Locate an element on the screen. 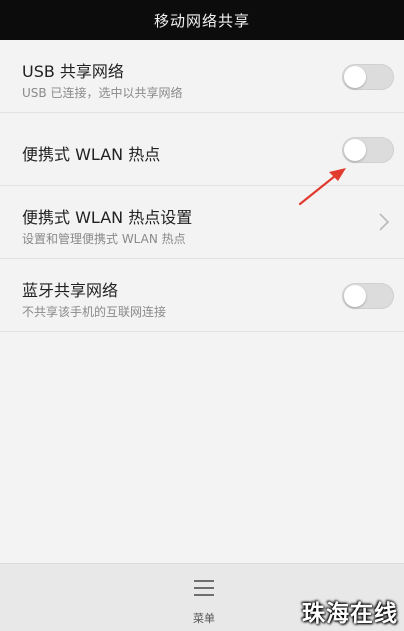 The image size is (404, 631). watermark: 珠海在线 is located at coordinates (350, 614).